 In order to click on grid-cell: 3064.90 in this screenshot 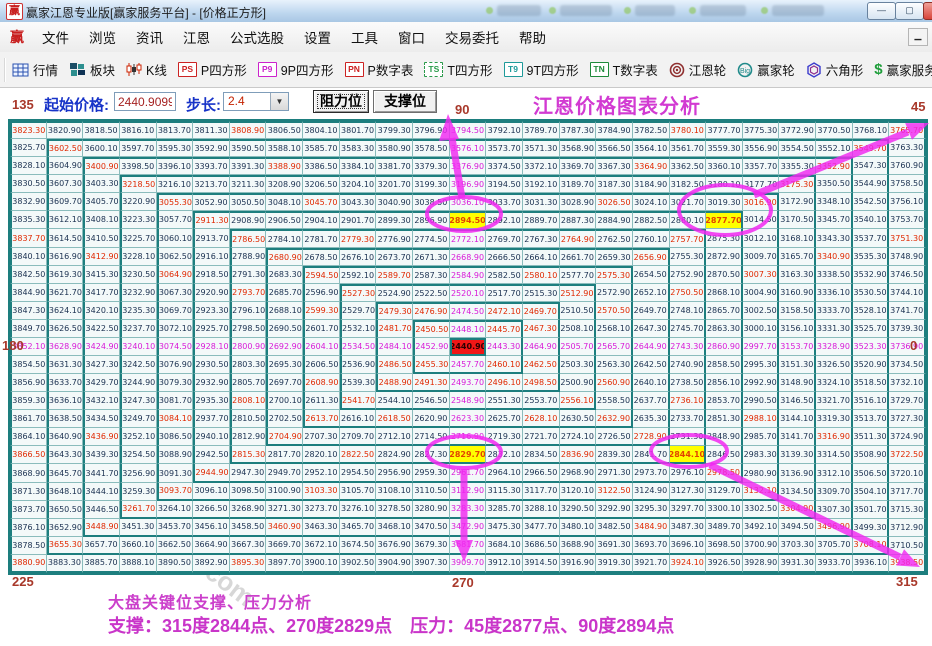, I will do `click(175, 274)`.